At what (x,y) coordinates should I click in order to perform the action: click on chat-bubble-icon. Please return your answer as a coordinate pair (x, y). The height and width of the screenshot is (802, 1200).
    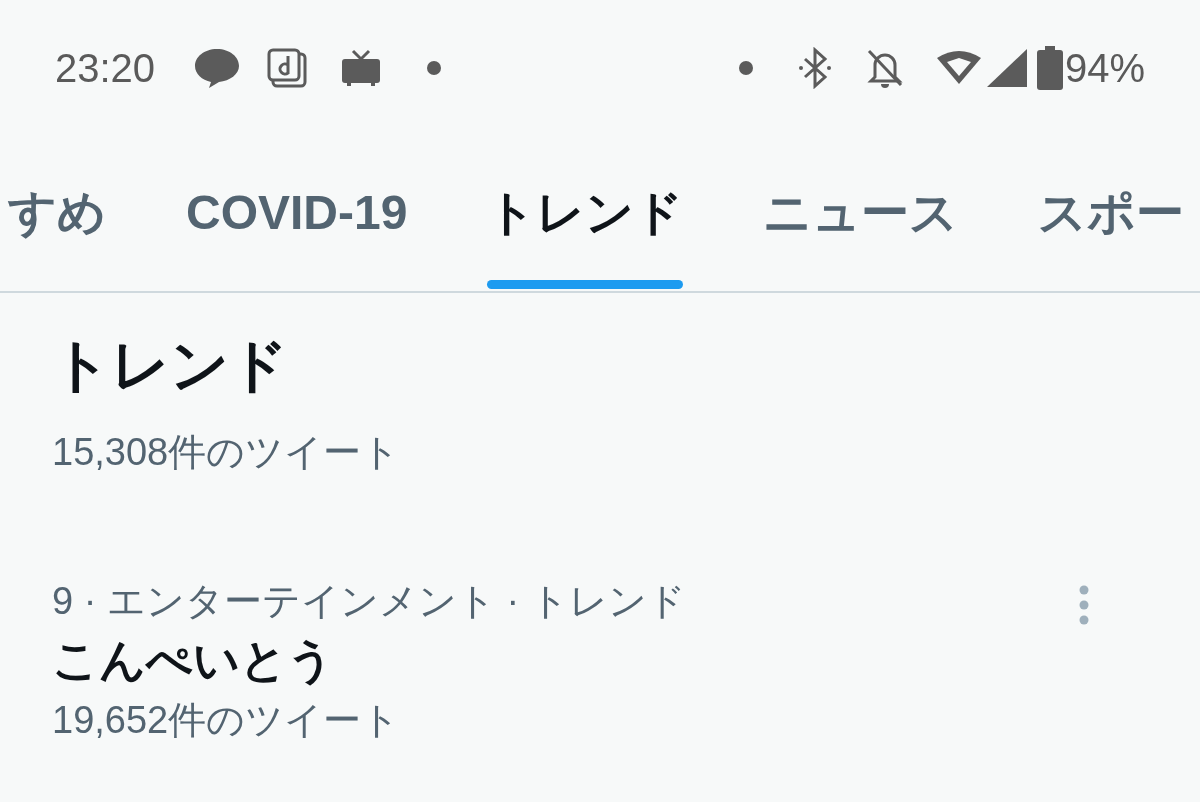
    Looking at the image, I should click on (217, 67).